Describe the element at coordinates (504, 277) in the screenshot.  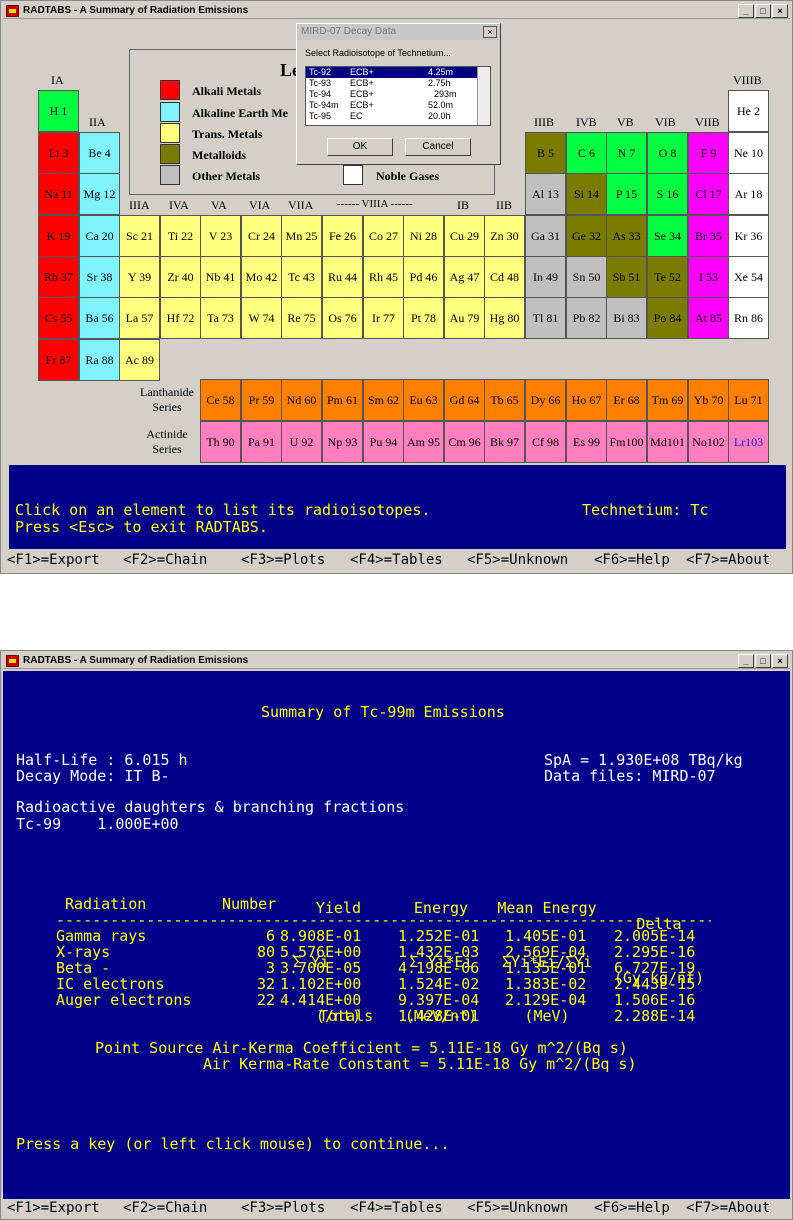
I see `element-cd: Cd 48` at that location.